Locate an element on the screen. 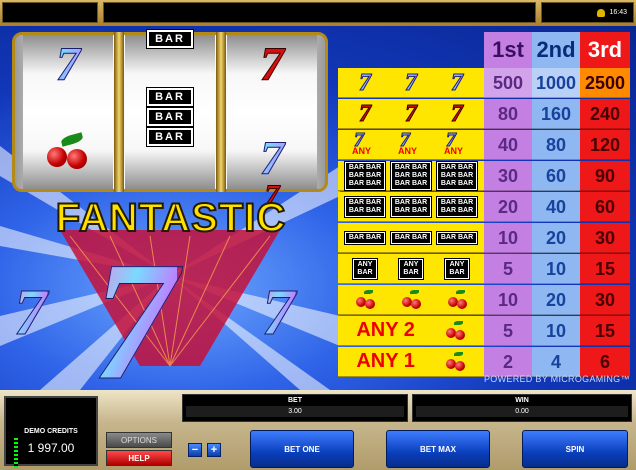  credits-display: DEMO CREDITS 1 997.00 is located at coordinates (51, 432).